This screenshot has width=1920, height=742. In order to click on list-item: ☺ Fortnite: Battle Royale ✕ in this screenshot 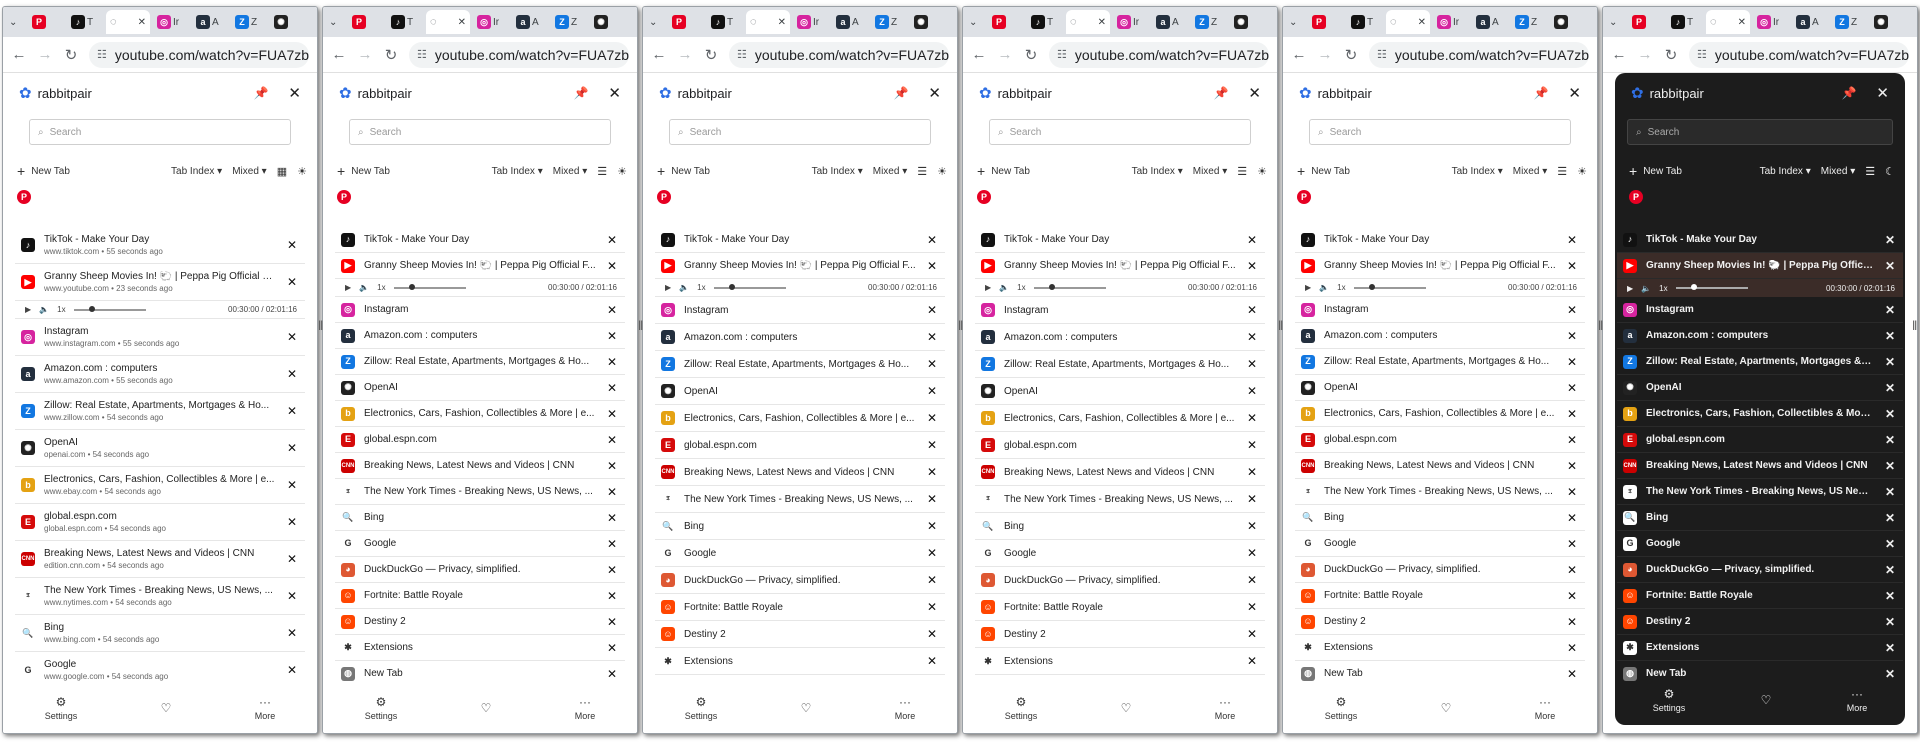, I will do `click(1760, 596)`.